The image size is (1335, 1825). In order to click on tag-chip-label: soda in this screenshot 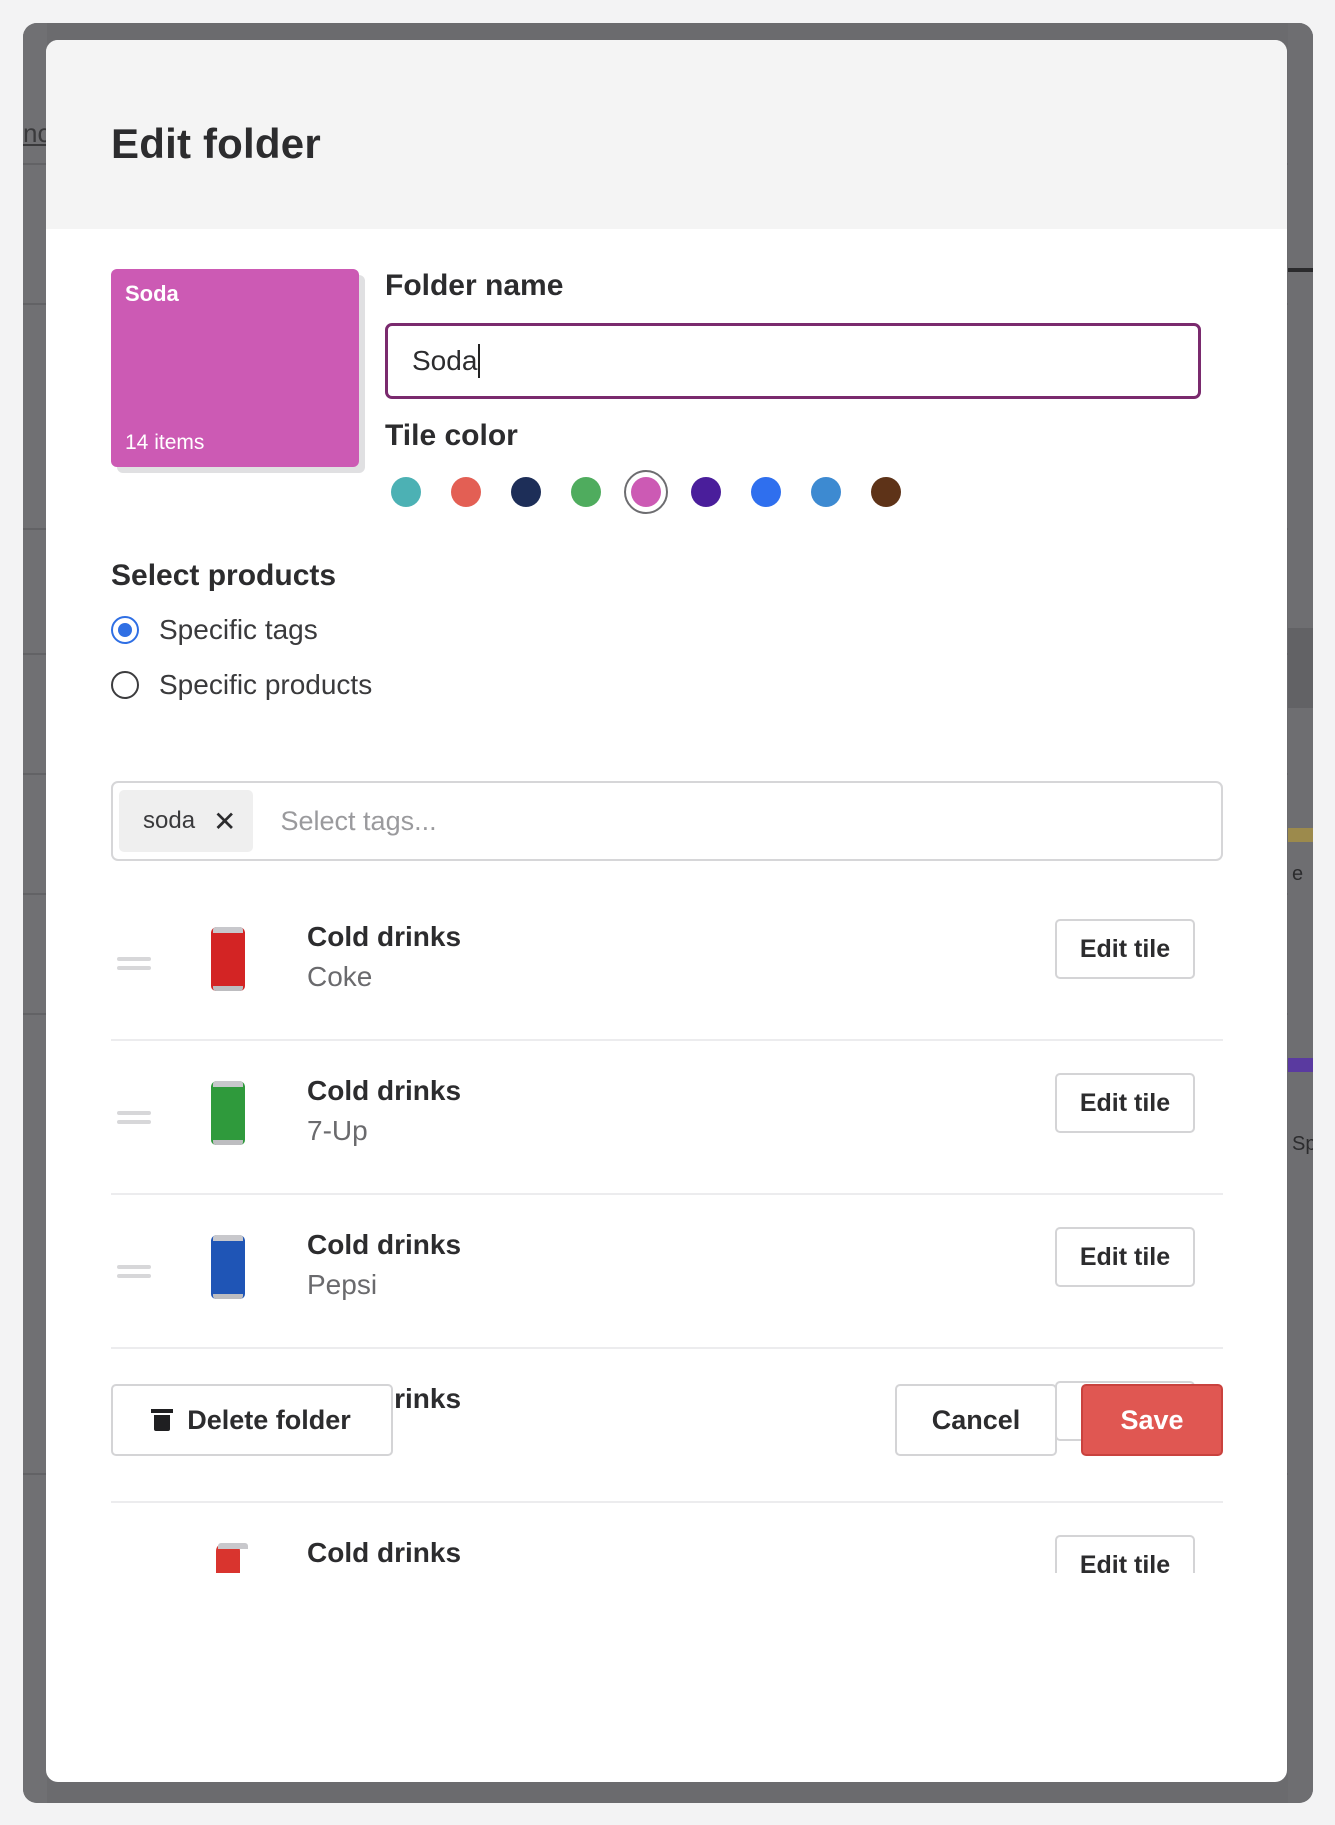, I will do `click(169, 820)`.